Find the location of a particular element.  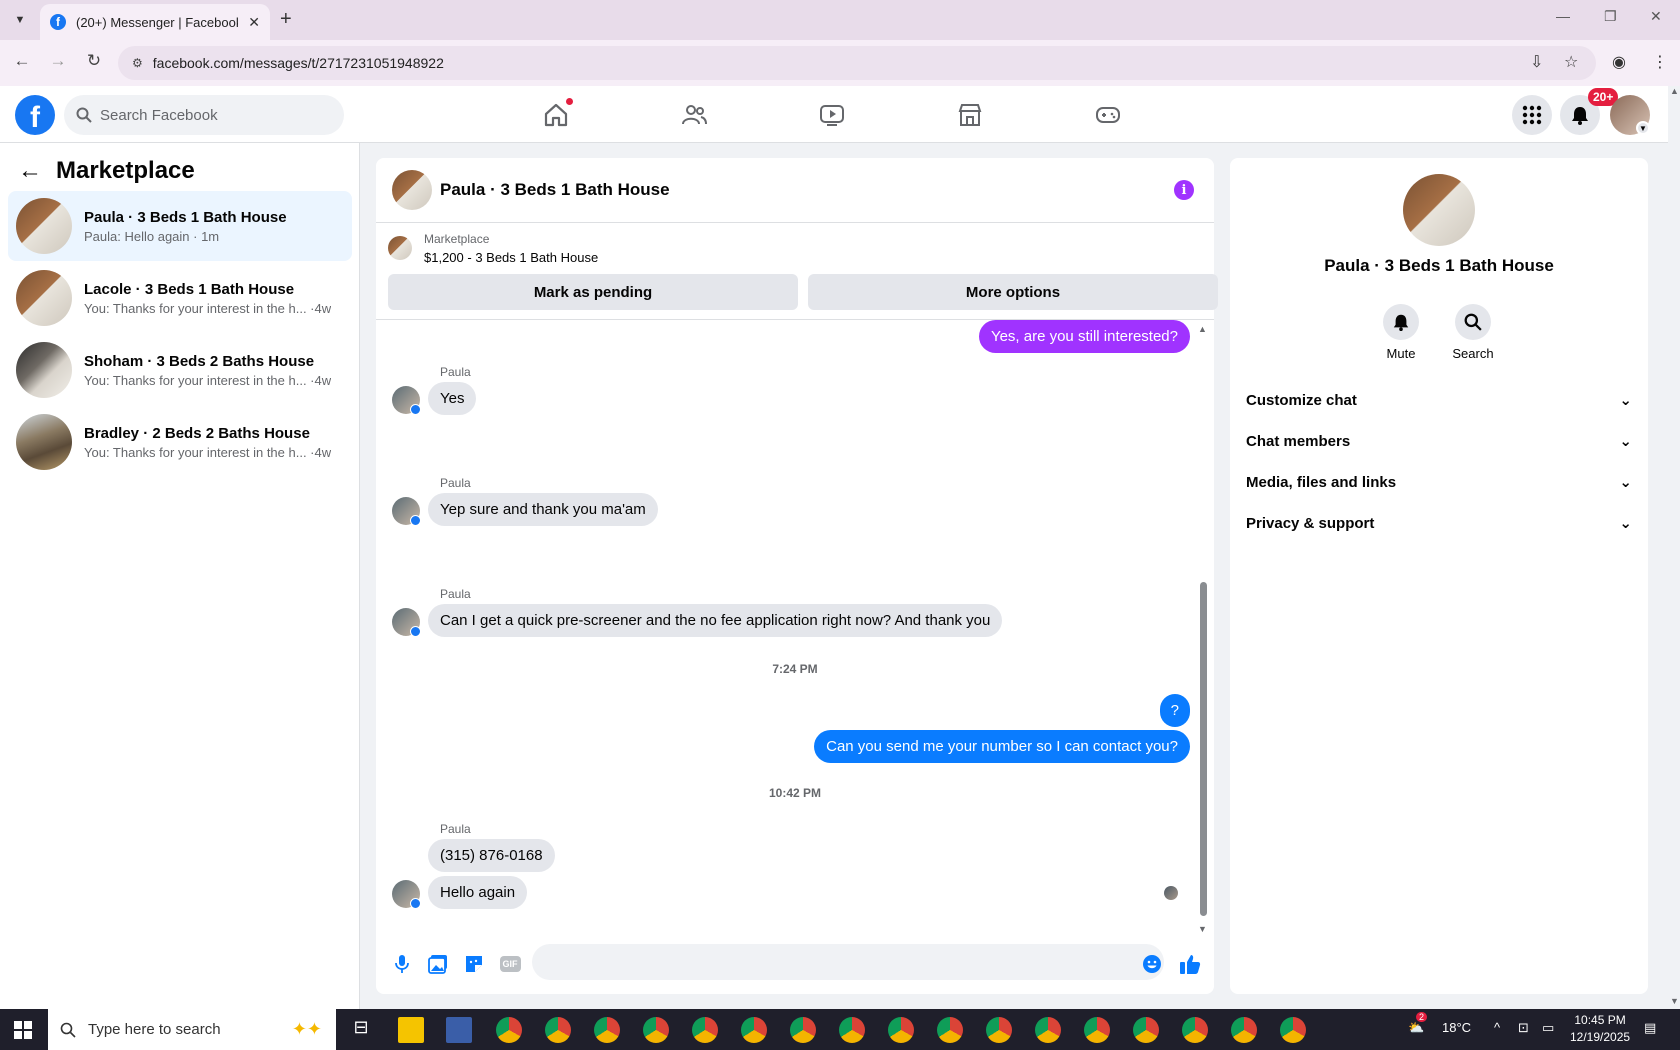

mute-button: Mute is located at coordinates (1401, 332).